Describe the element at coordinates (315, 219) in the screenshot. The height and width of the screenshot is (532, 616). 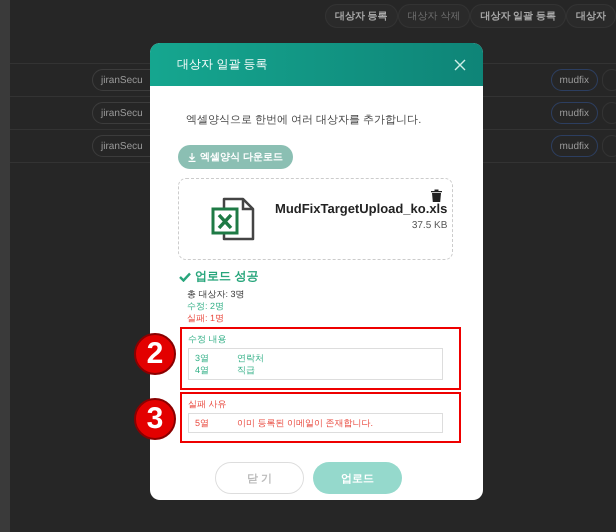
I see `file-drop-zone: MudFixTargetUpload_ko.xls 37.5 KB` at that location.